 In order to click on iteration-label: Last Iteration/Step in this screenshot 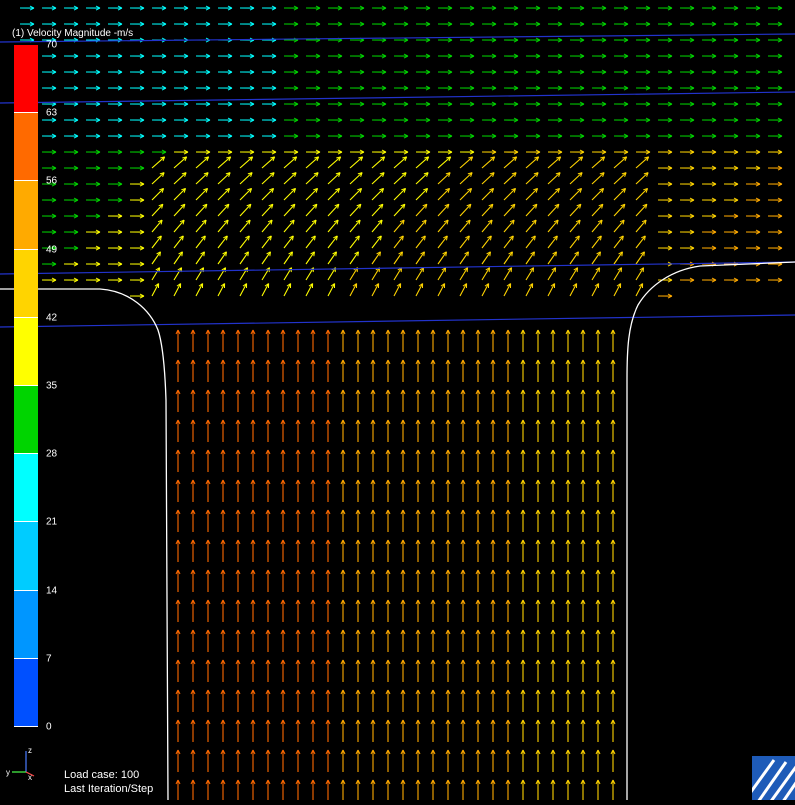, I will do `click(108, 789)`.